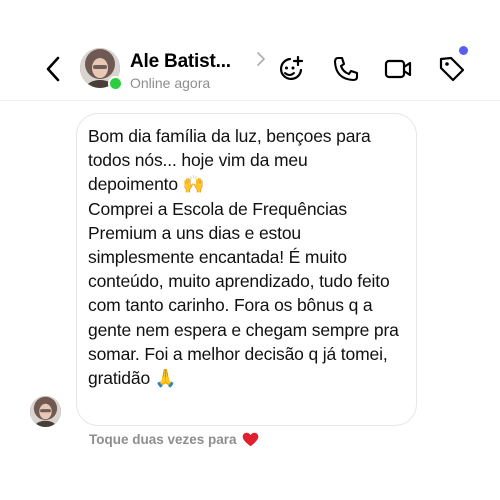 This screenshot has height=500, width=500. Describe the element at coordinates (45, 411) in the screenshot. I see `sender-avatar` at that location.